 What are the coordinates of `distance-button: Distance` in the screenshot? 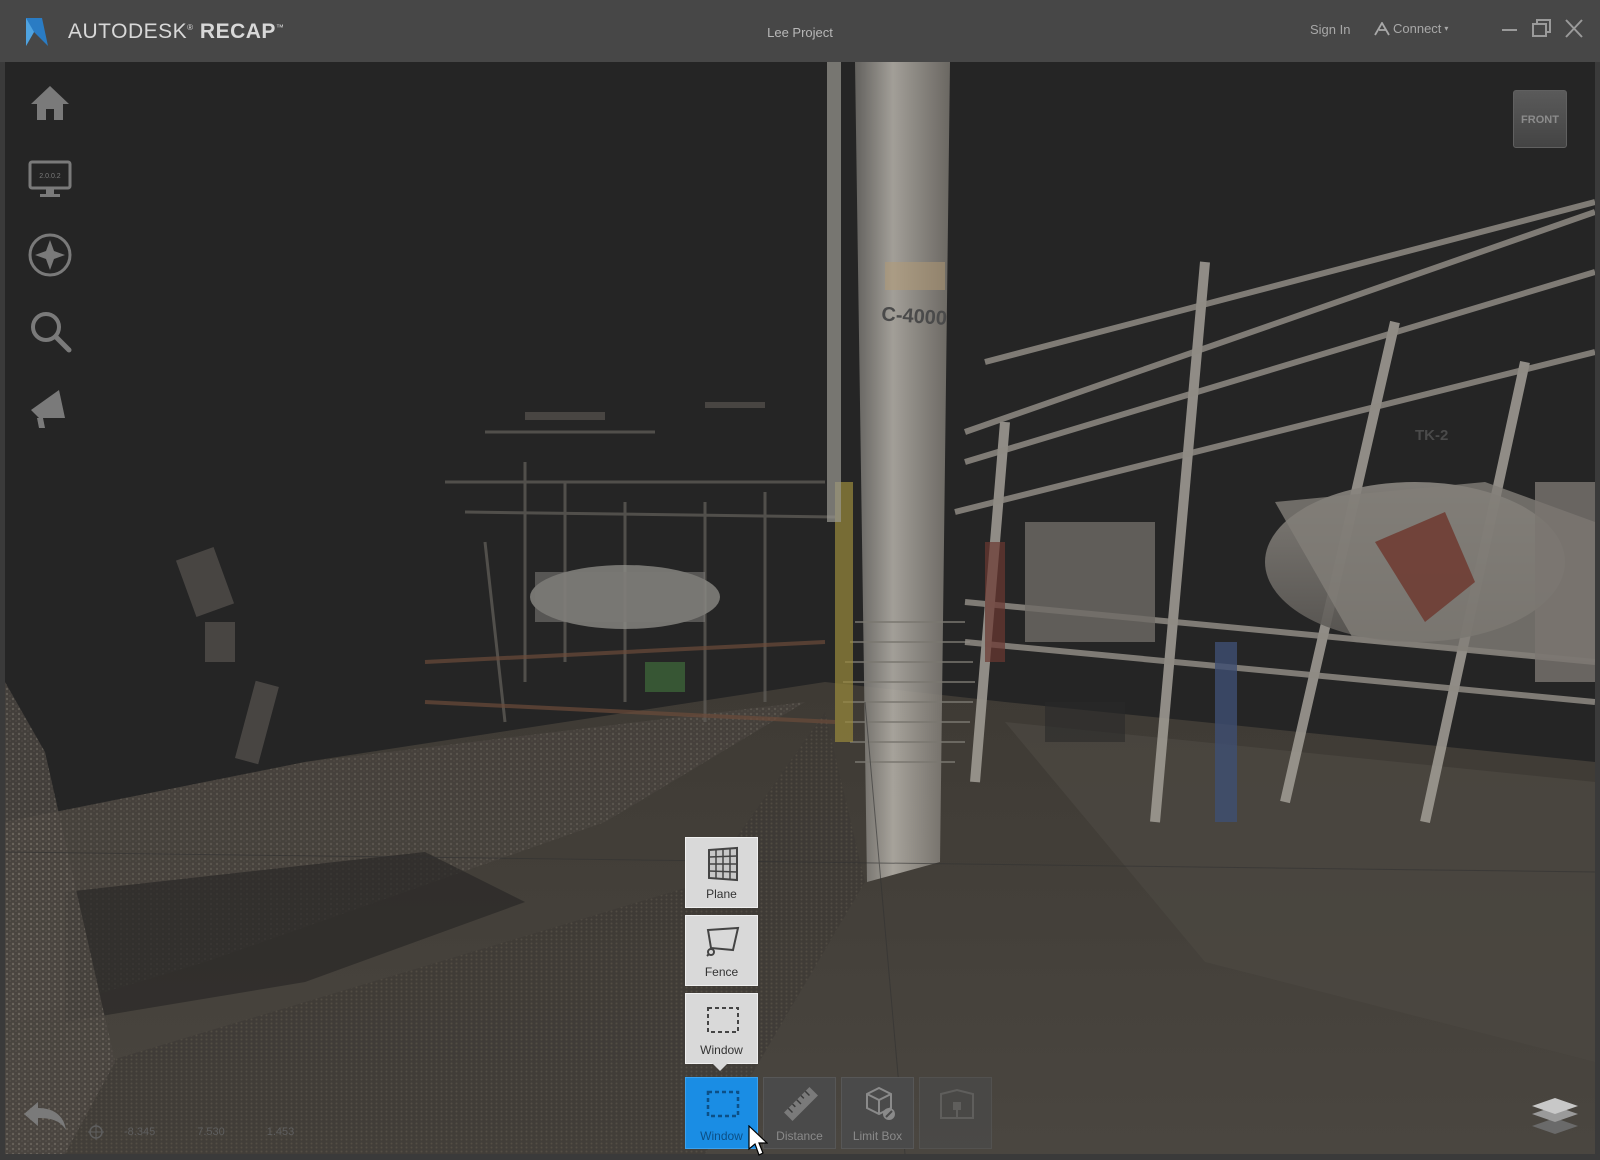 It's located at (799, 1113).